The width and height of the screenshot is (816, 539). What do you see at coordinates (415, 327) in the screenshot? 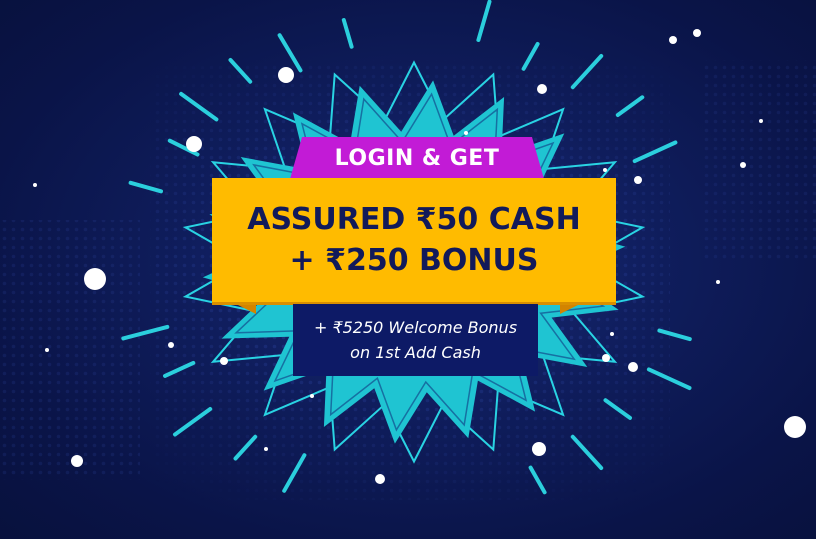
I see `welcome-bonus-line-1: + ₹5250 Welcome Bonus` at bounding box center [415, 327].